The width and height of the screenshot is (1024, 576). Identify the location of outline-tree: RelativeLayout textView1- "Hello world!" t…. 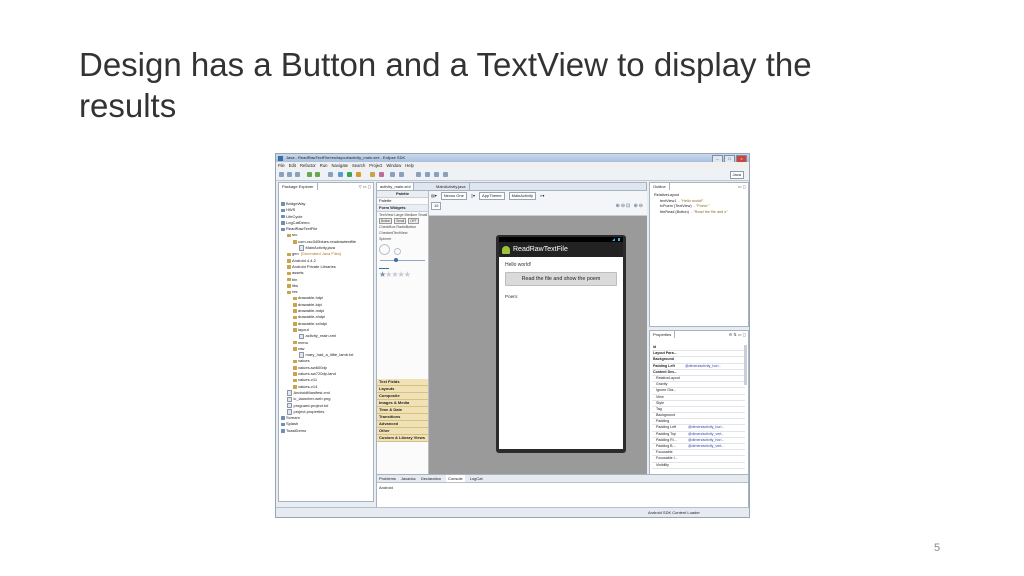
(691, 204).